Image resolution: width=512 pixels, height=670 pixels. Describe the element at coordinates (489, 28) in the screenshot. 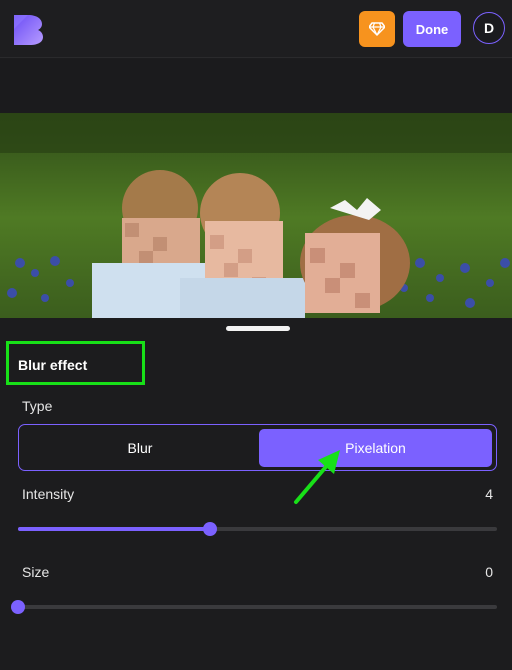

I see `avatar: D` at that location.